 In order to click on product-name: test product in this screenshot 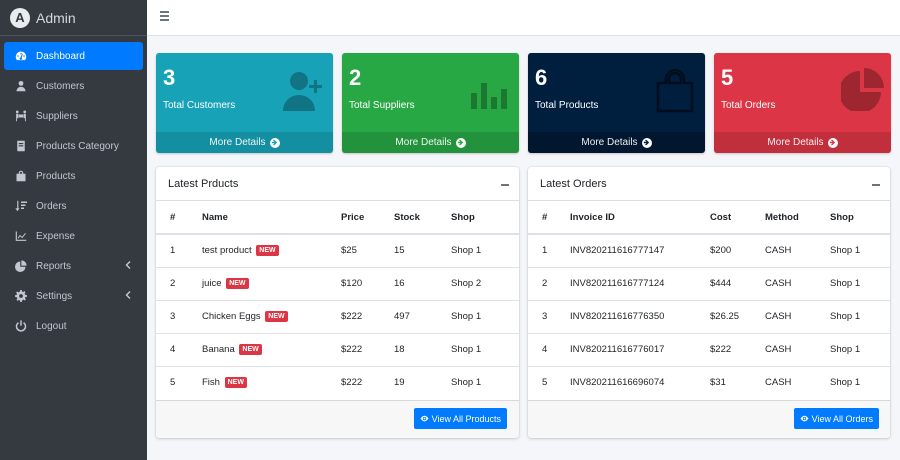, I will do `click(227, 251)`.